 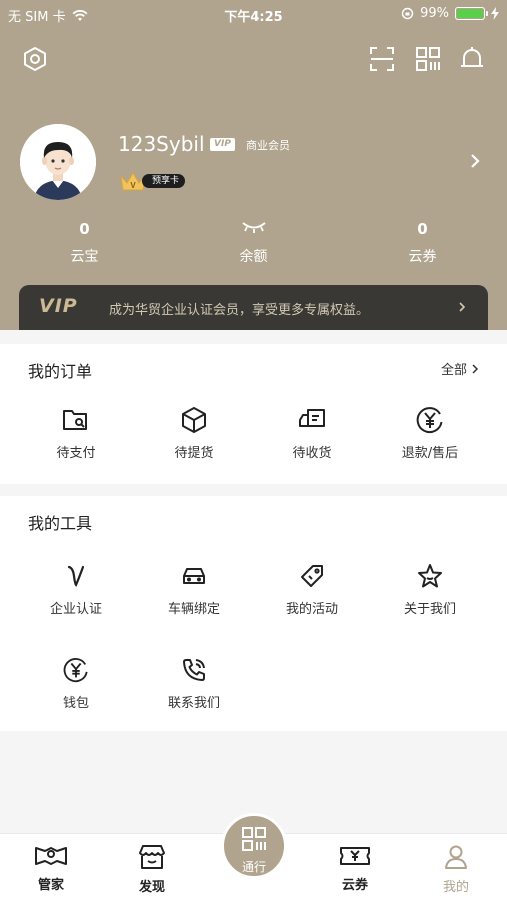 I want to click on hidden-eye-icon, so click(x=253, y=229).